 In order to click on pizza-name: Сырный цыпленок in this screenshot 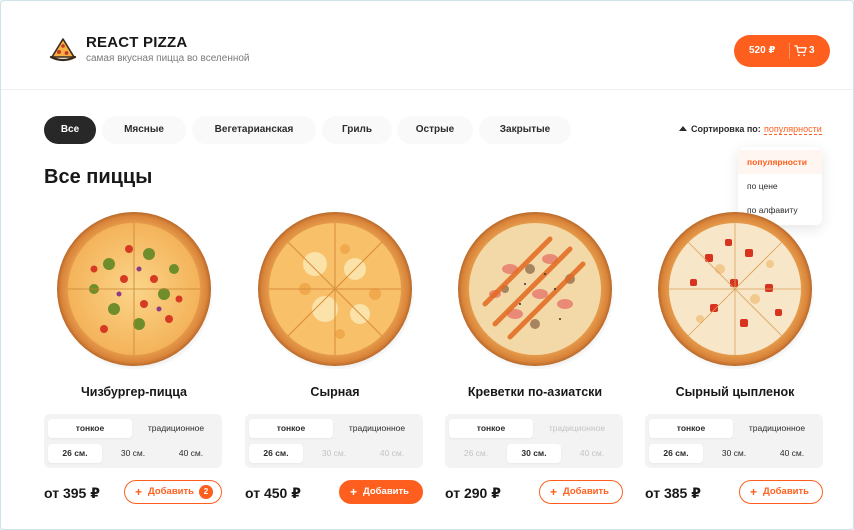, I will do `click(735, 392)`.